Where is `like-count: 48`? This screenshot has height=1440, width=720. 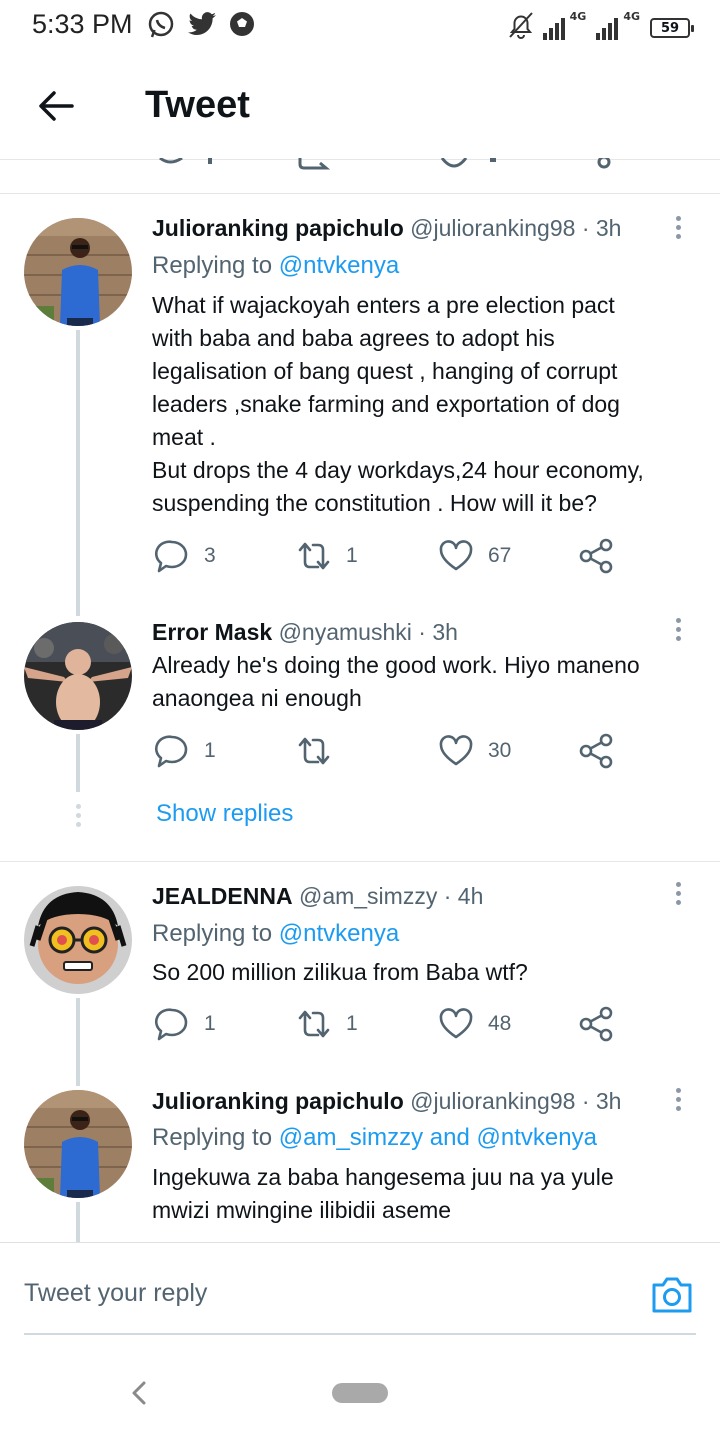 like-count: 48 is located at coordinates (500, 1023).